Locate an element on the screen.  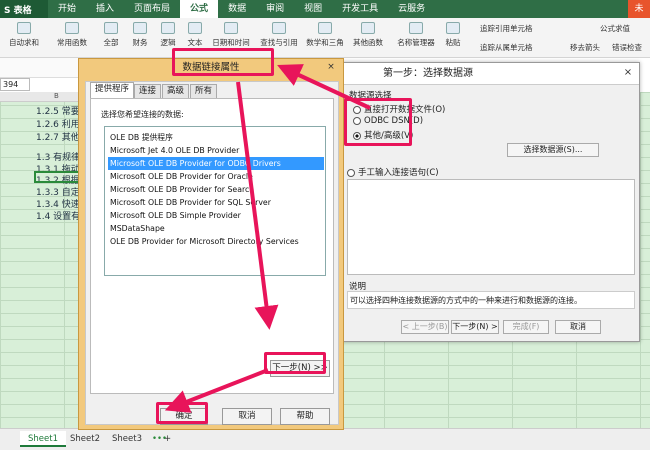
name-manager-button: 名称管理器 is located at coordinates (416, 35).